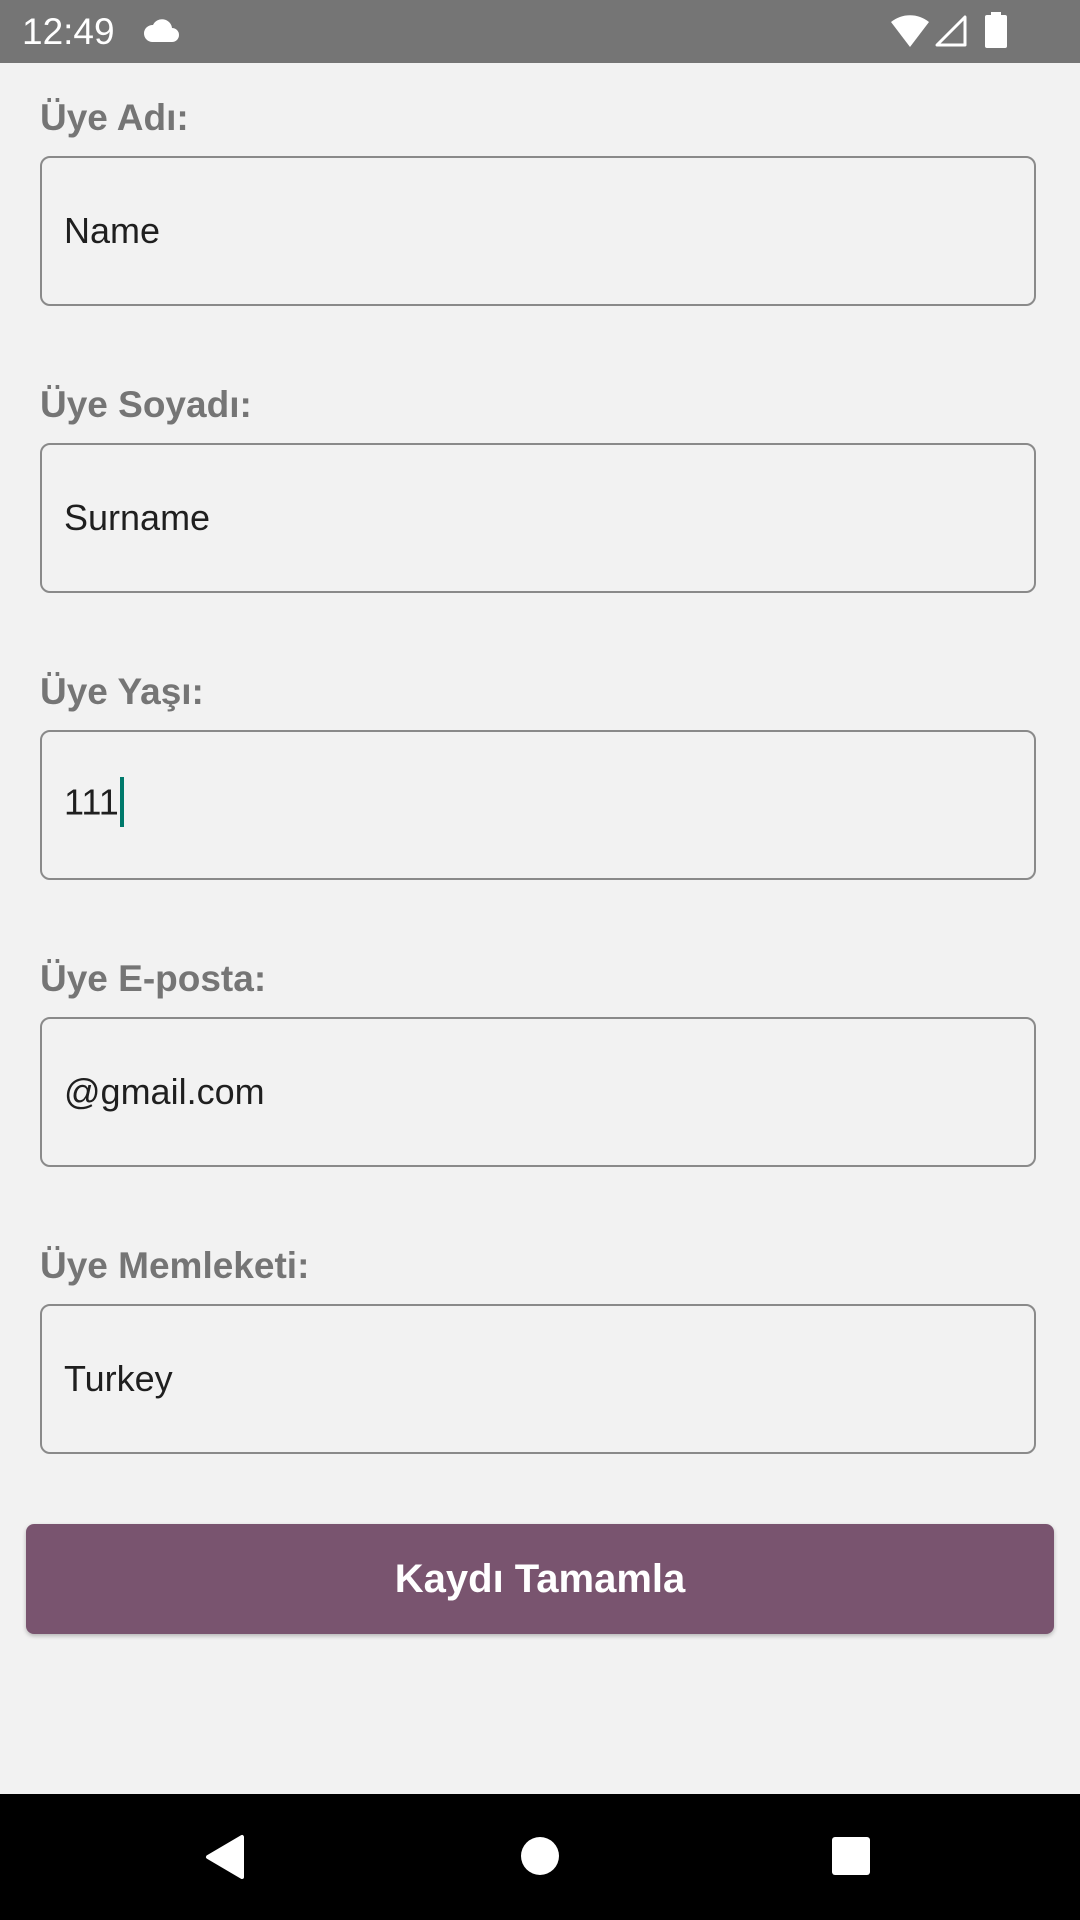 The height and width of the screenshot is (1920, 1080). Describe the element at coordinates (851, 1856) in the screenshot. I see `recents-icon` at that location.